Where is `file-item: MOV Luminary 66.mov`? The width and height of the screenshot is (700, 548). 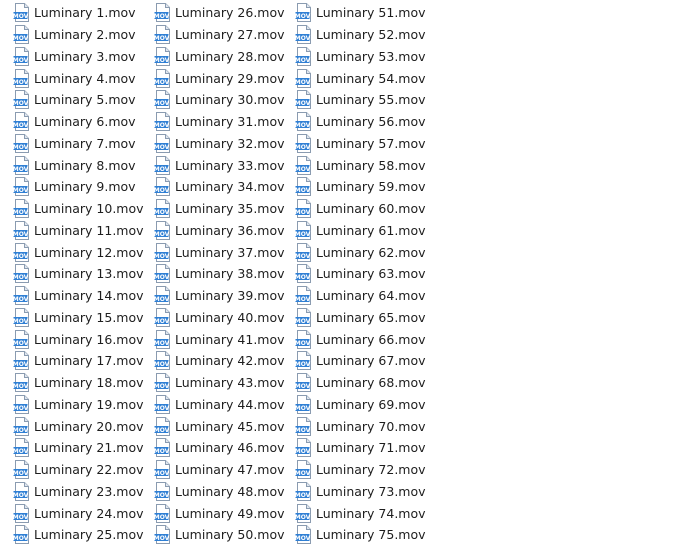
file-item: MOV Luminary 66.mov is located at coordinates (360, 339).